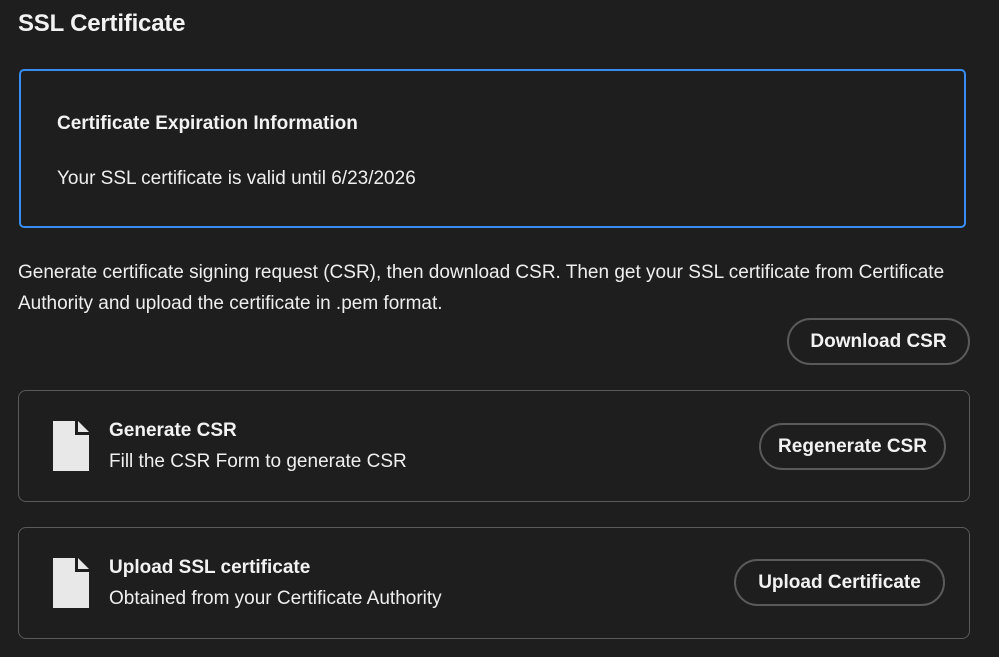 The height and width of the screenshot is (657, 999). Describe the element at coordinates (258, 461) in the screenshot. I see `generate-csr-subtitle: Fill the CSR Form to generate CSR` at that location.